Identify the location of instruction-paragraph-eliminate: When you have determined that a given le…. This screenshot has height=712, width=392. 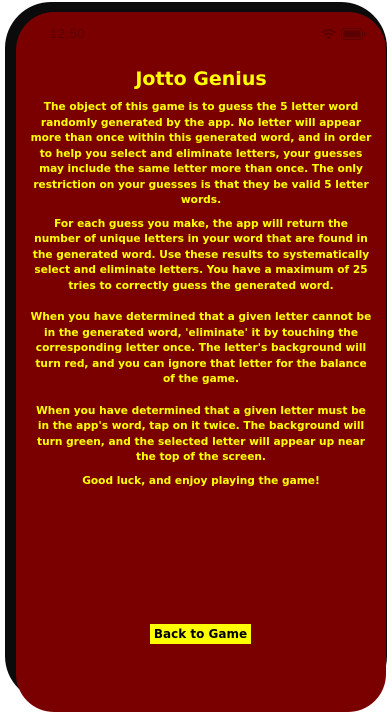
(201, 348).